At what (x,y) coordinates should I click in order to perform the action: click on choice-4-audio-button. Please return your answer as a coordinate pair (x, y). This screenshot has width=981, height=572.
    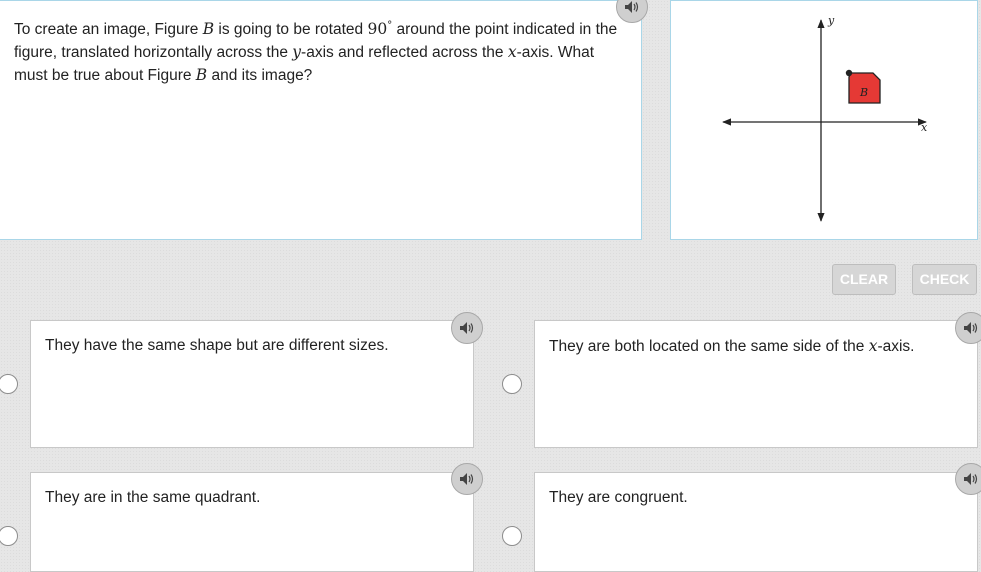
    Looking at the image, I should click on (968, 479).